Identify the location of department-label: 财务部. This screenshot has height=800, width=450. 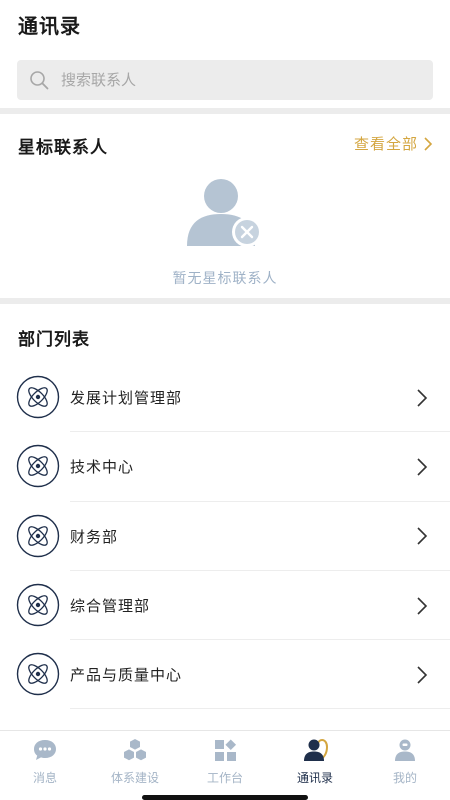
(94, 536).